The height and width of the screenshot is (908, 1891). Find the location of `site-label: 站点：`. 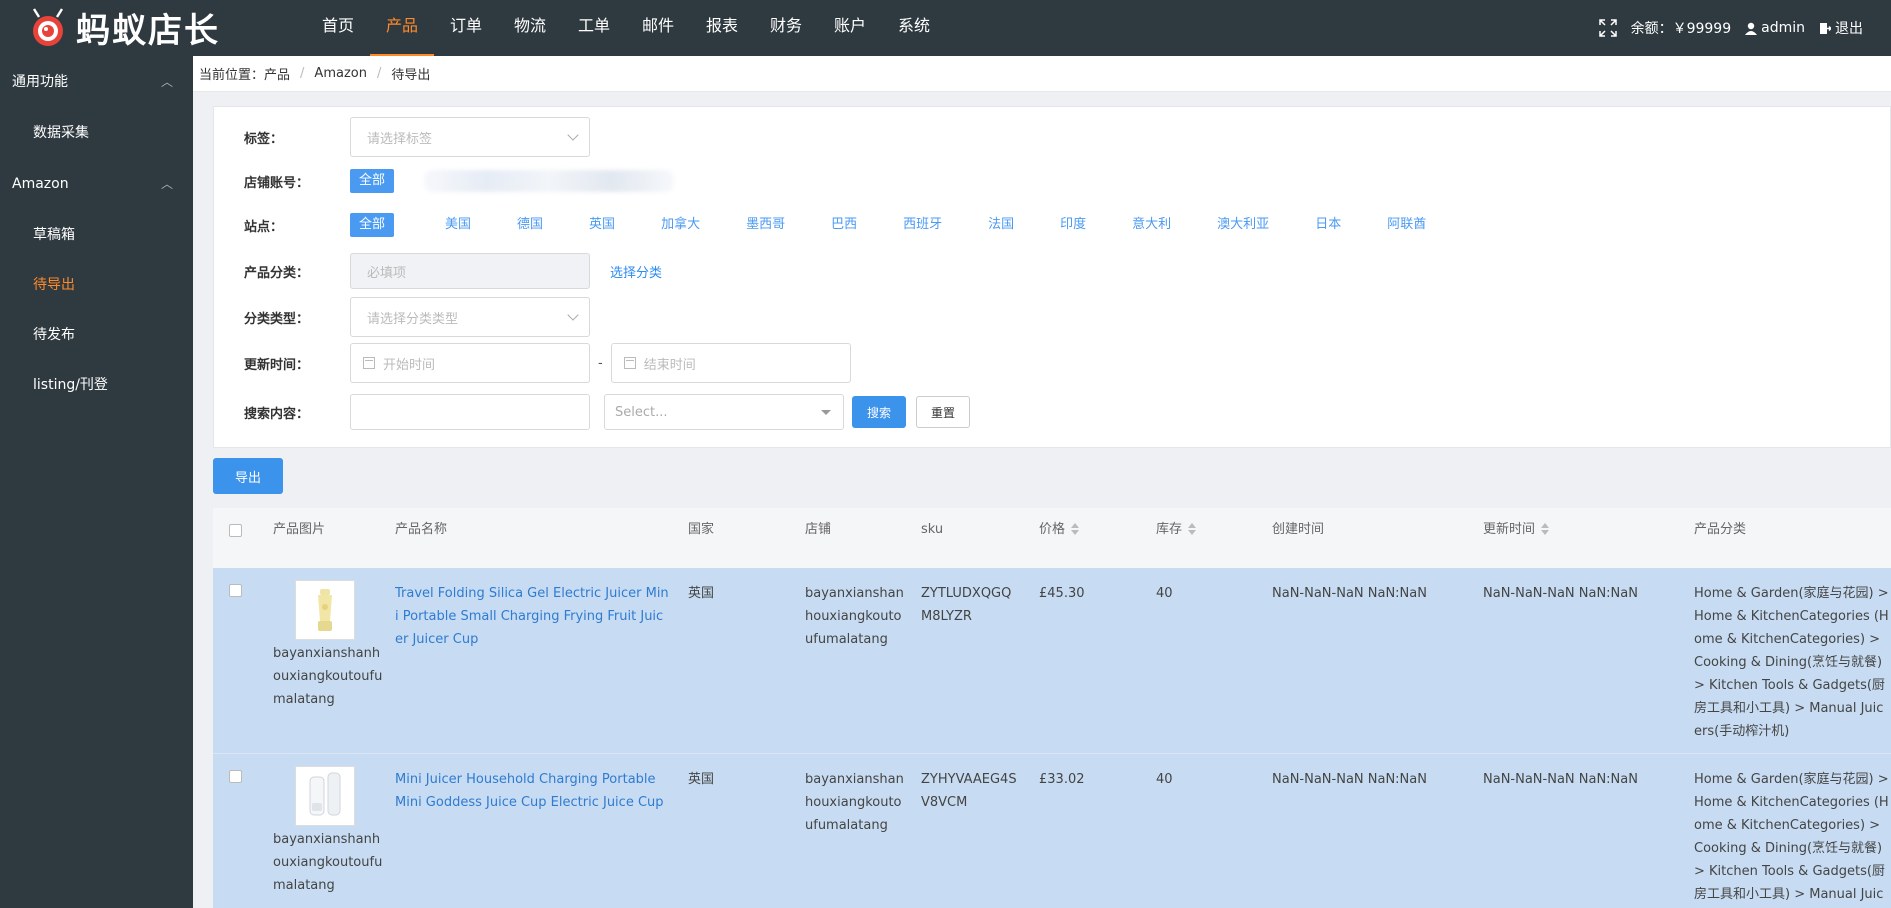

site-label: 站点： is located at coordinates (264, 227).